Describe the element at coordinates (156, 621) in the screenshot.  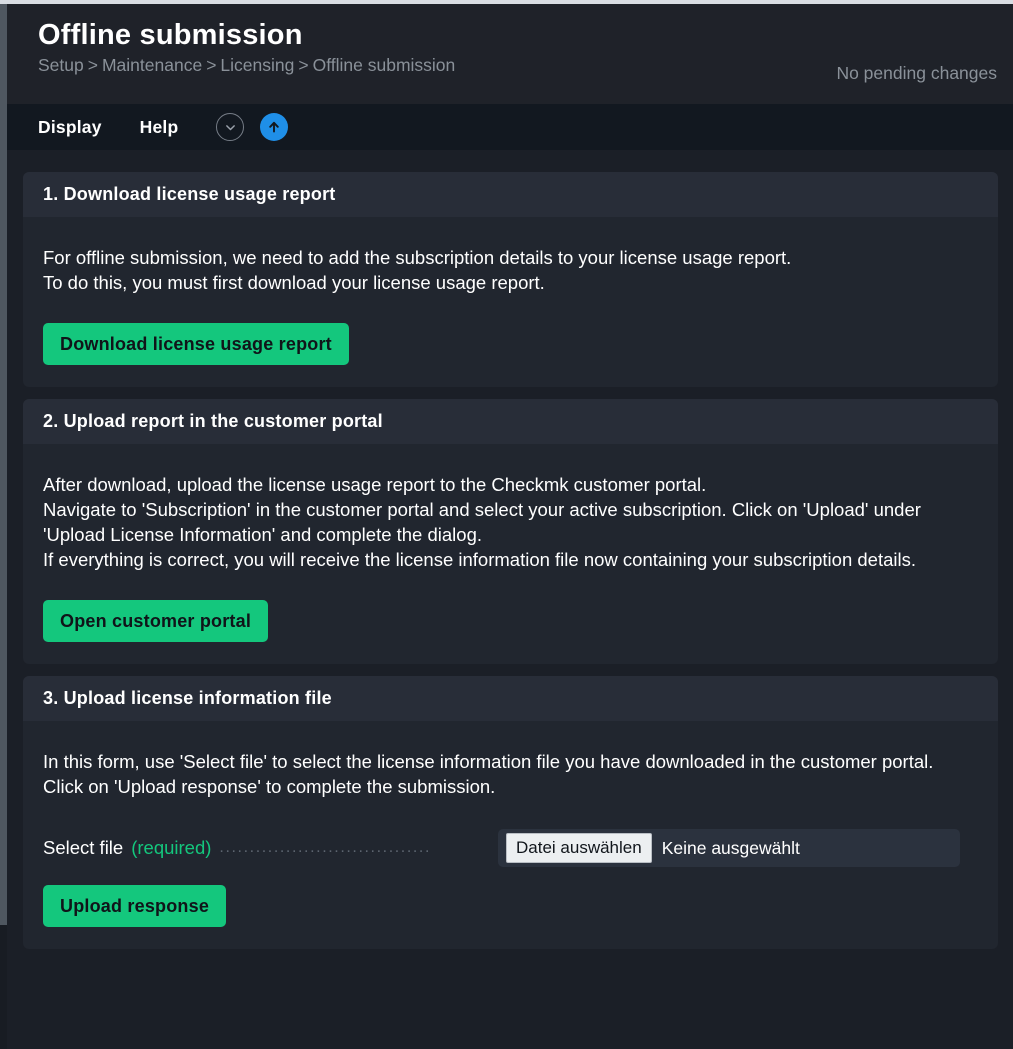
I see `open-customer-portal-button: Open customer portal` at that location.